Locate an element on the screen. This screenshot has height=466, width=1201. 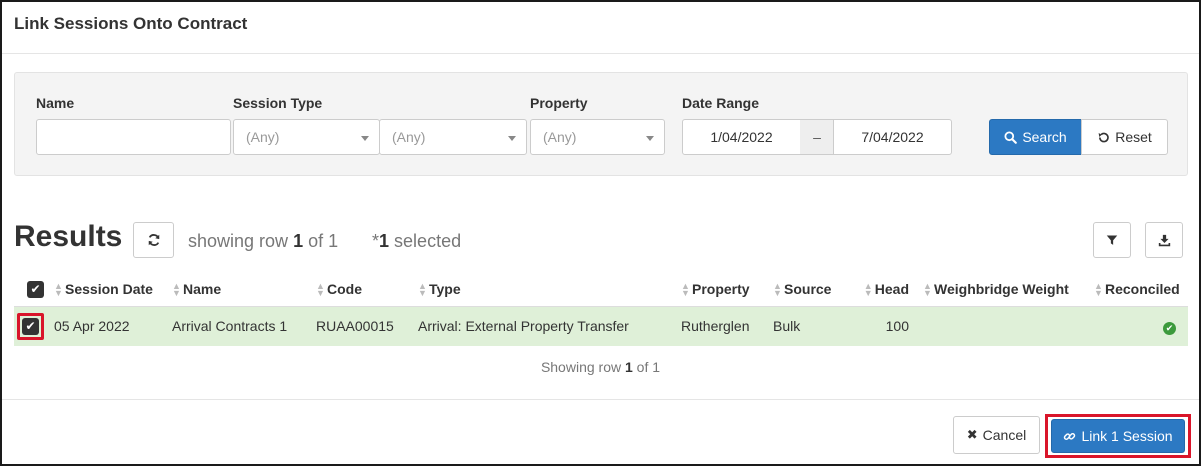
download-icon is located at coordinates (1164, 240).